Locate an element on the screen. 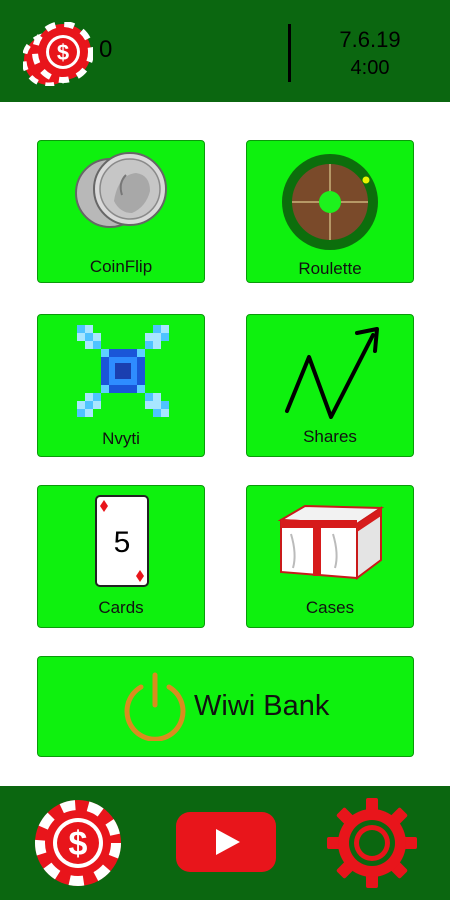  game-tile-coinflip: CoinFlip is located at coordinates (121, 211).